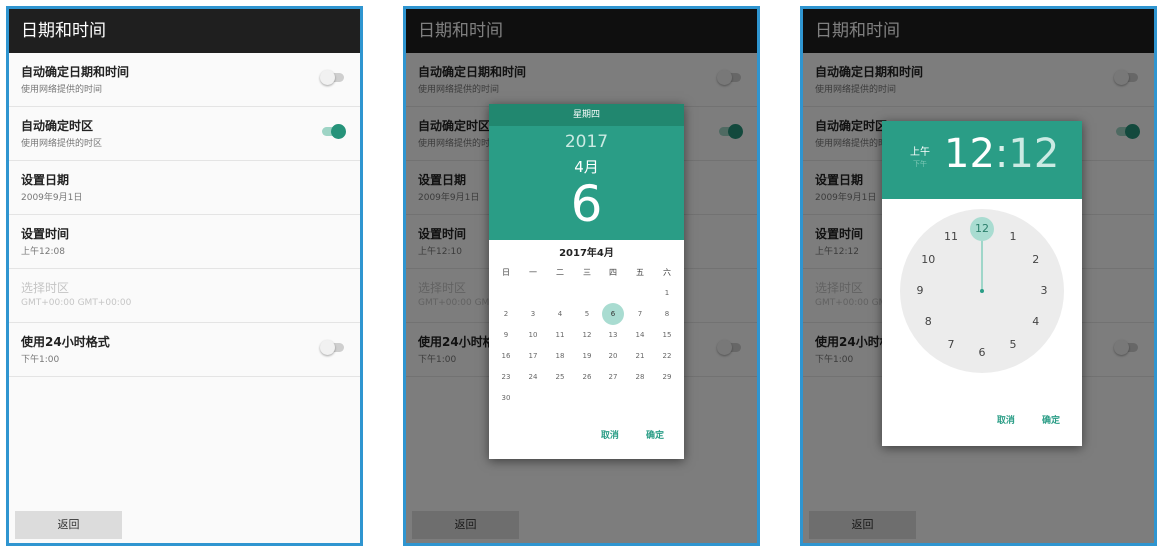  I want to click on setting-subtitle: 使用网络提供的时间, so click(62, 90).